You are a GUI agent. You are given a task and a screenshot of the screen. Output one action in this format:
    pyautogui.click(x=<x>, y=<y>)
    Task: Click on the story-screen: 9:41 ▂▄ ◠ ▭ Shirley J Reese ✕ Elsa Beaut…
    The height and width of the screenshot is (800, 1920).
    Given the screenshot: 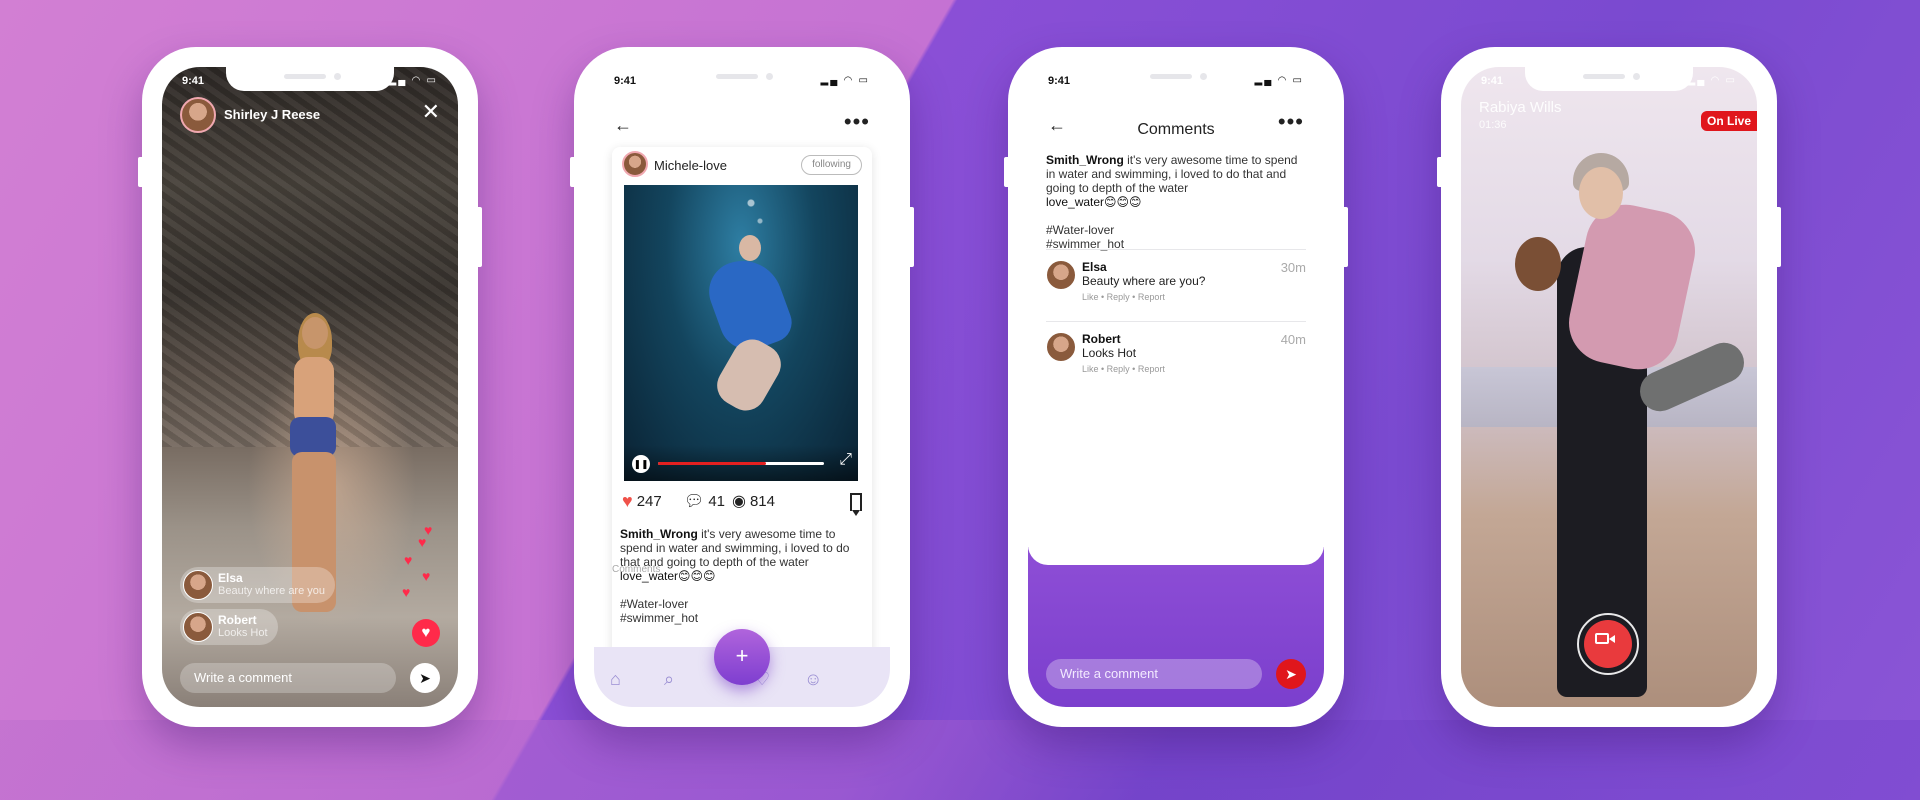 What is the action you would take?
    pyautogui.click(x=310, y=387)
    